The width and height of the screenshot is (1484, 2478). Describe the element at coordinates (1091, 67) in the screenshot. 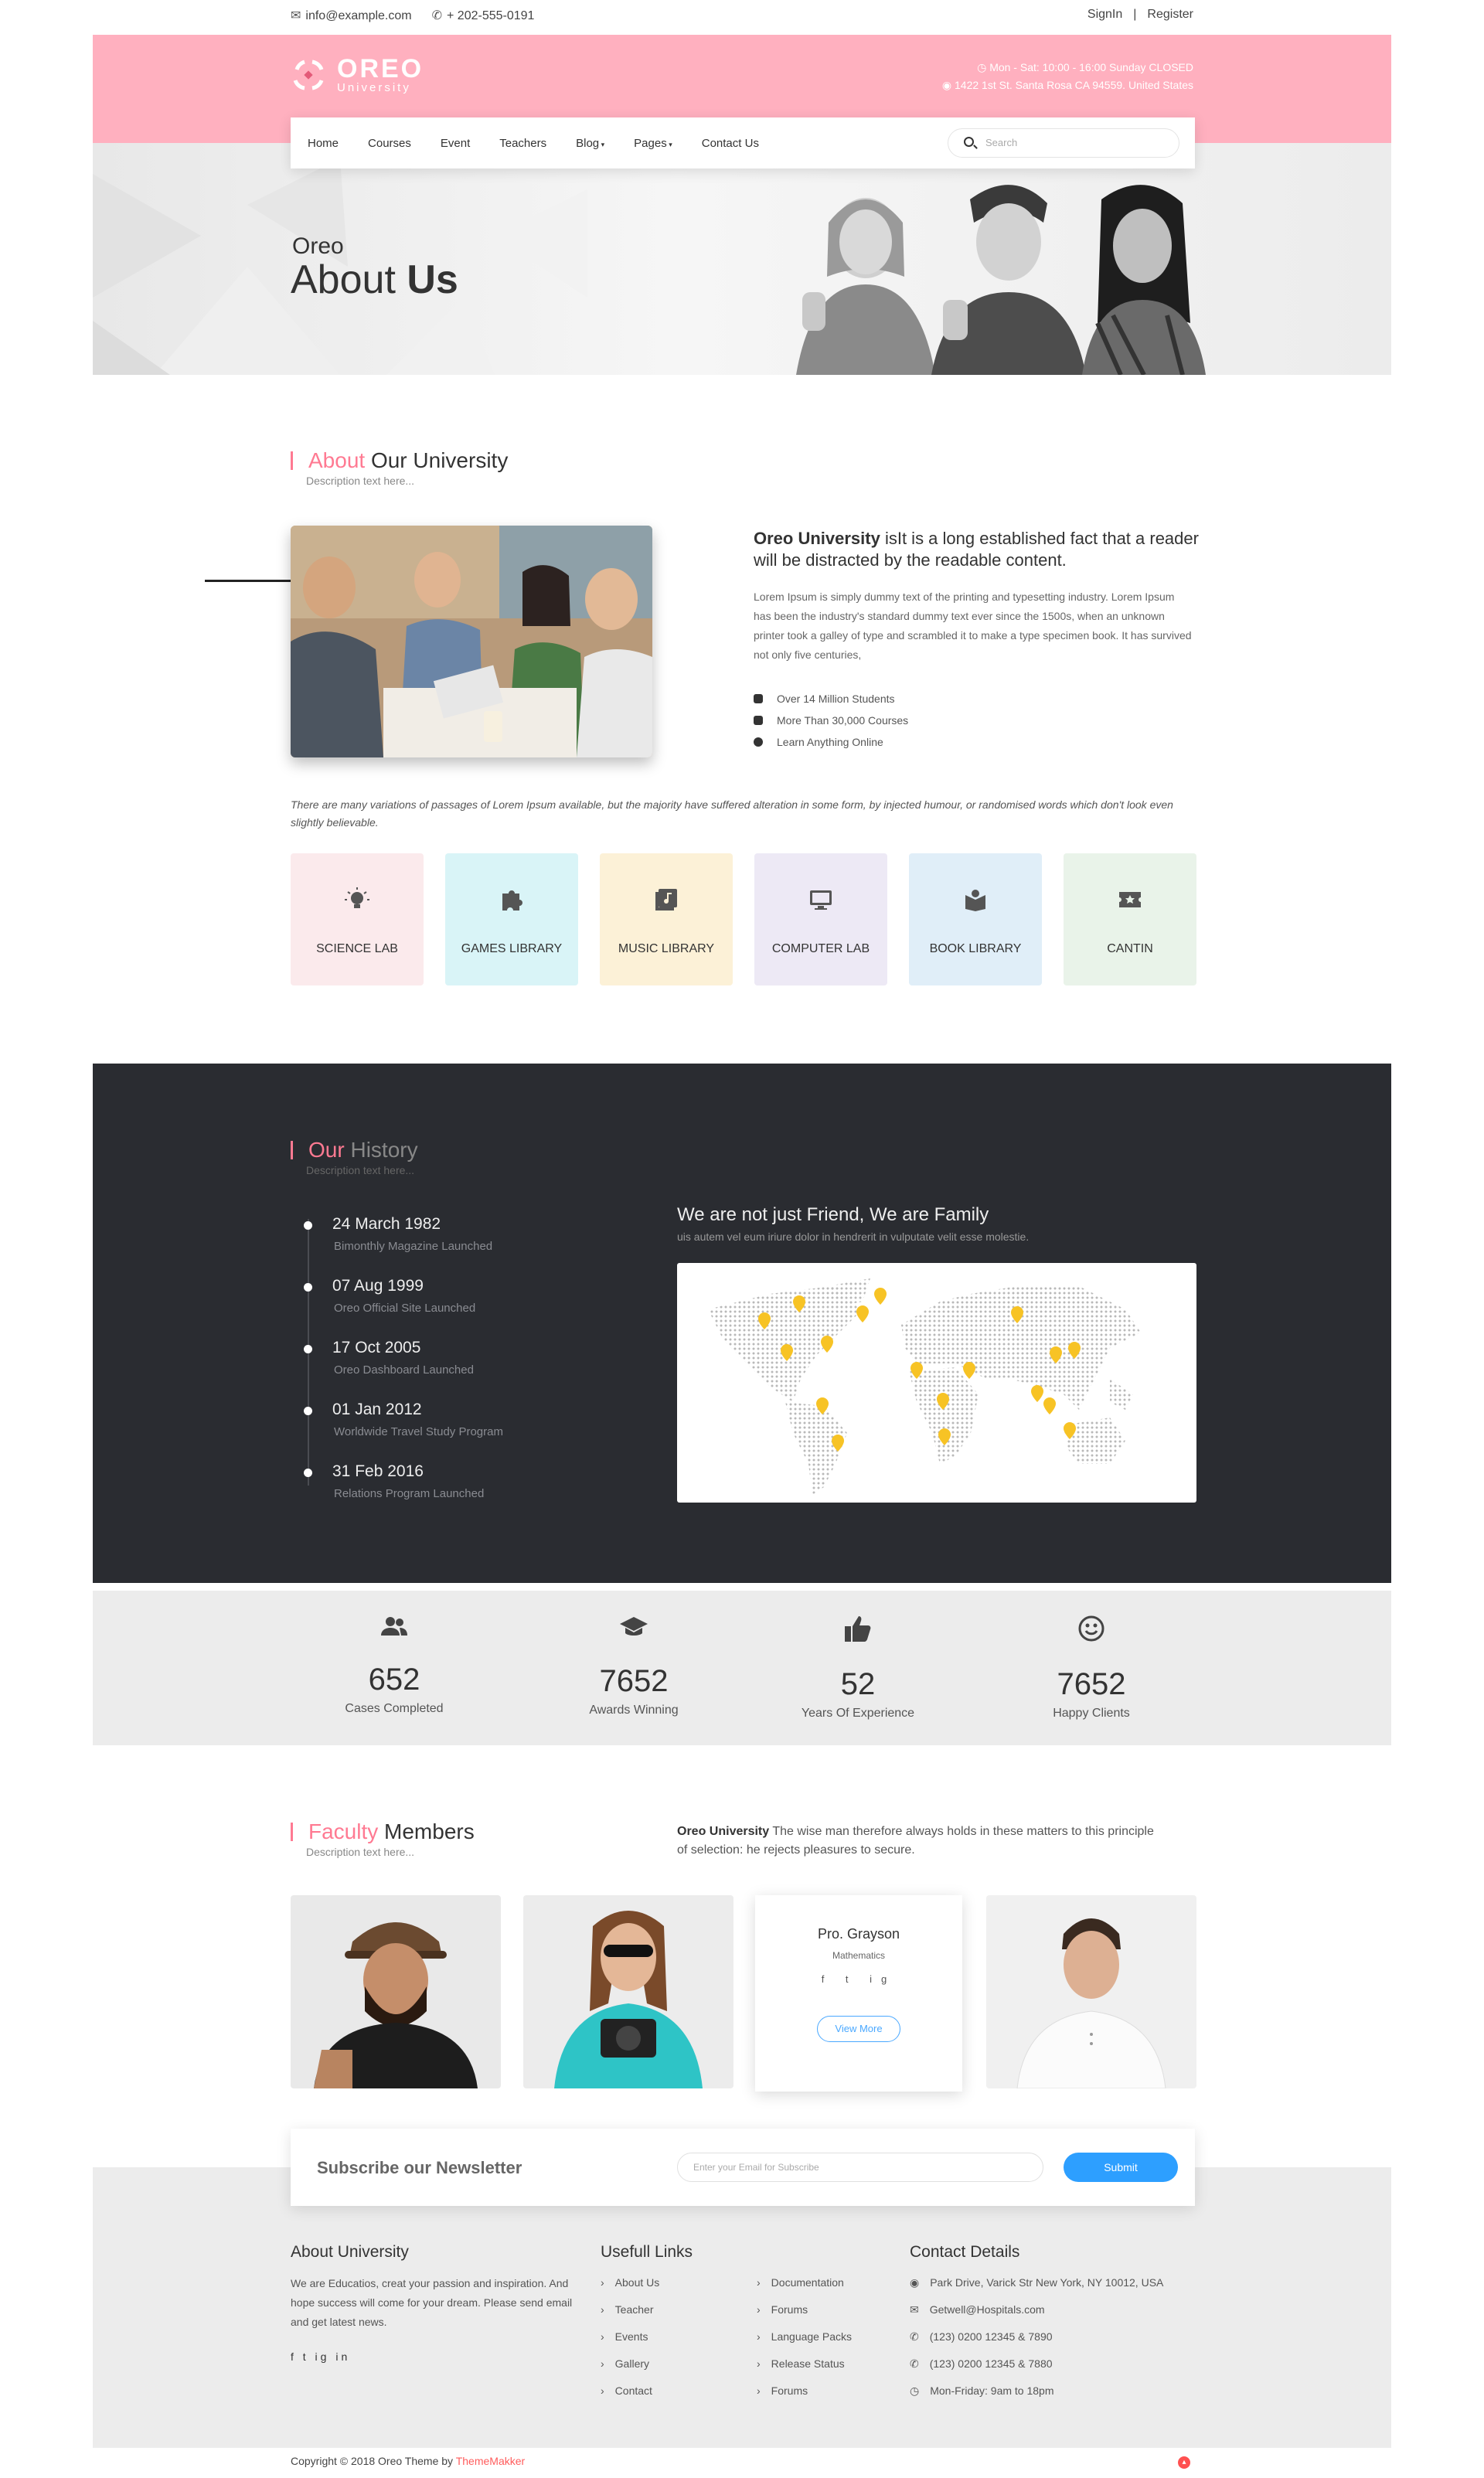

I see `opening-hours: Mon - Sat: 10:00 - 16:00 Sunday CLOSED` at that location.